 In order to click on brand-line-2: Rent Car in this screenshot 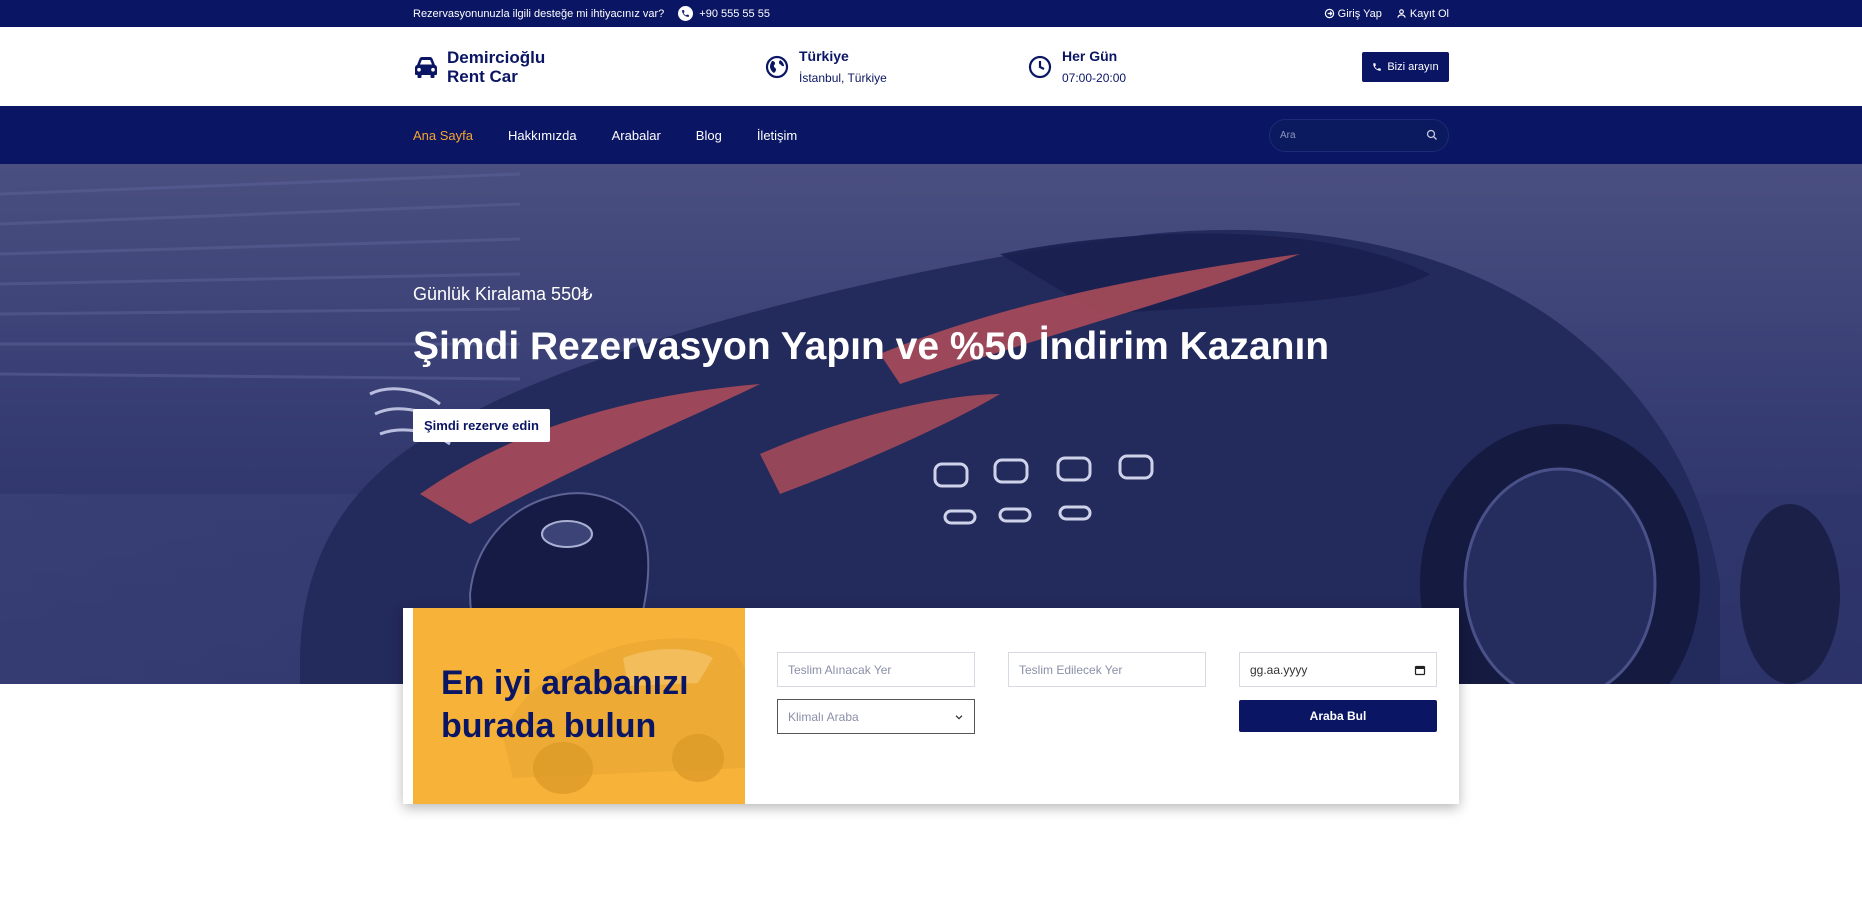, I will do `click(482, 76)`.